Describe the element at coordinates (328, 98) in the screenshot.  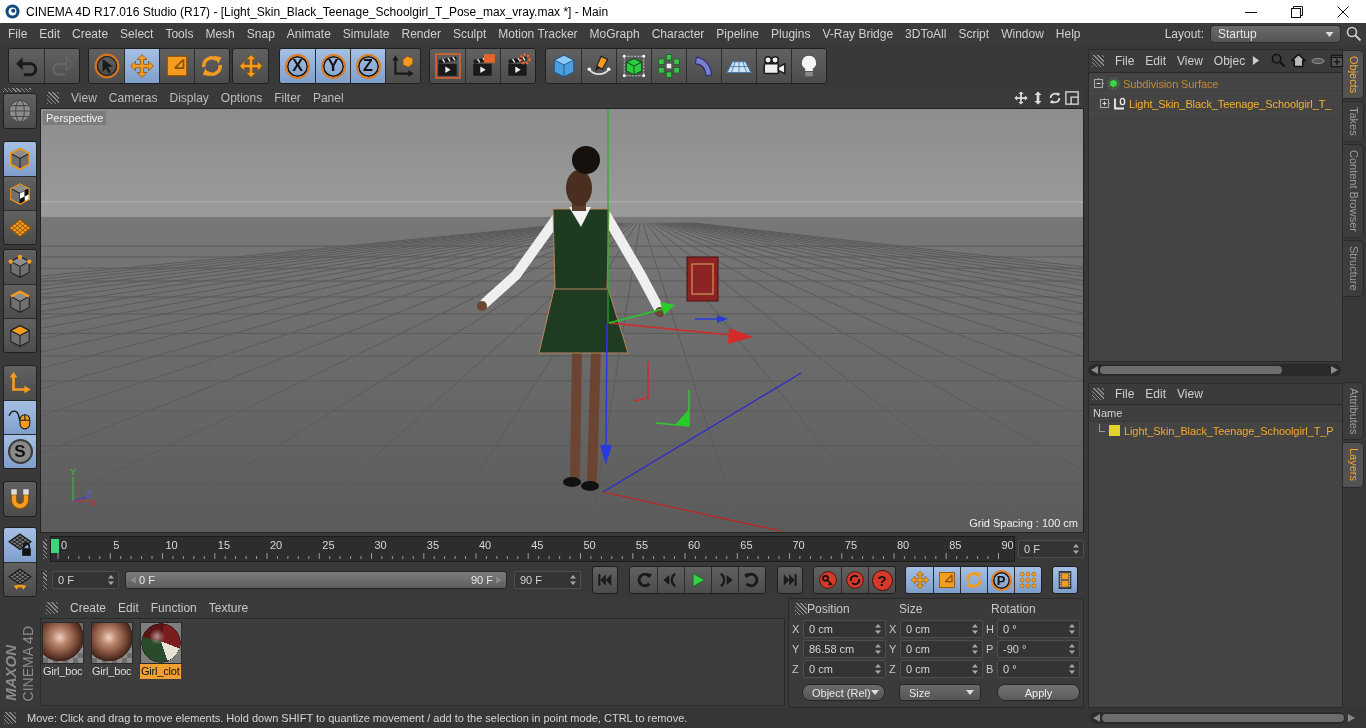
I see `menu-item: Panel` at that location.